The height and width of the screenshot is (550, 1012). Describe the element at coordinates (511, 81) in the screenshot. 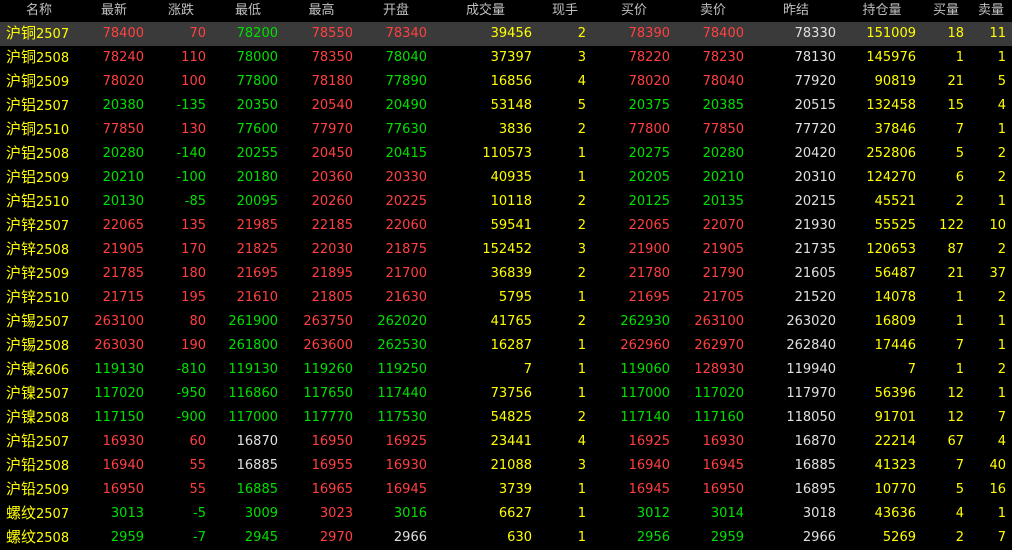

I see `volume: 16856` at that location.